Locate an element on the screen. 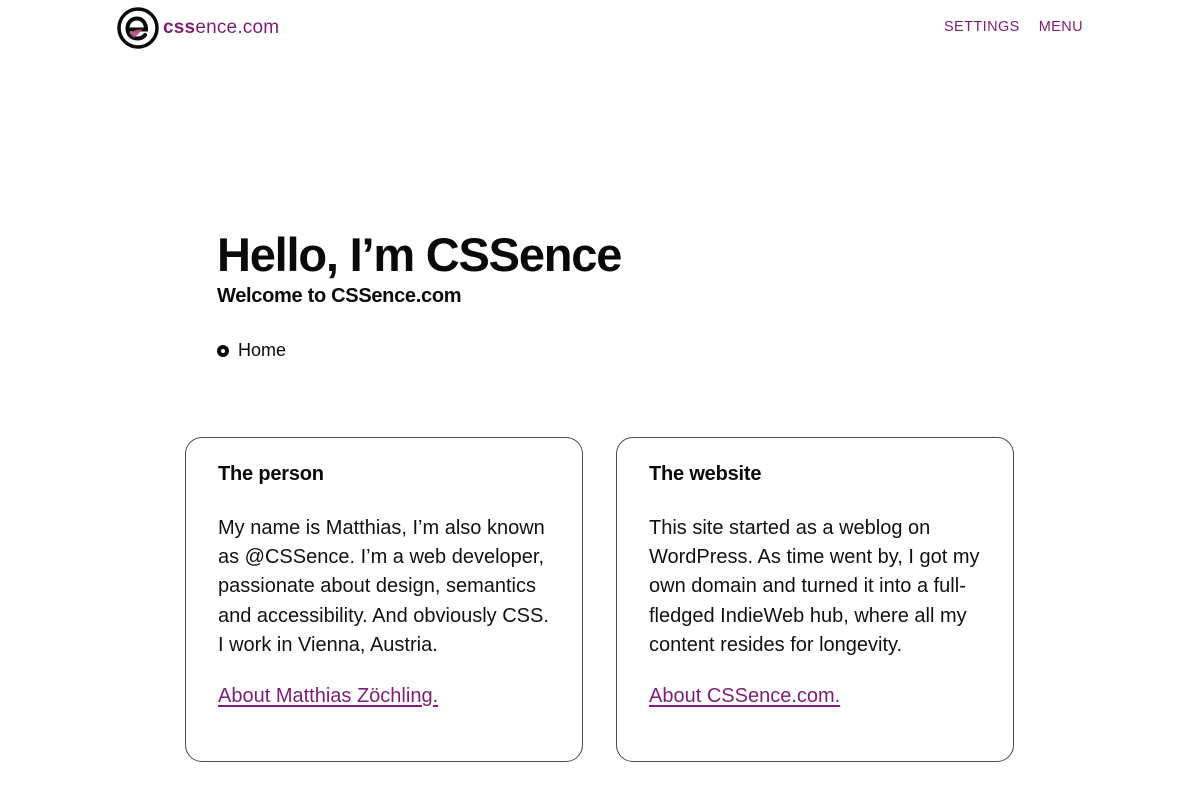 Image resolution: width=1200 pixels, height=800 pixels. menu-link: MENU is located at coordinates (1061, 27).